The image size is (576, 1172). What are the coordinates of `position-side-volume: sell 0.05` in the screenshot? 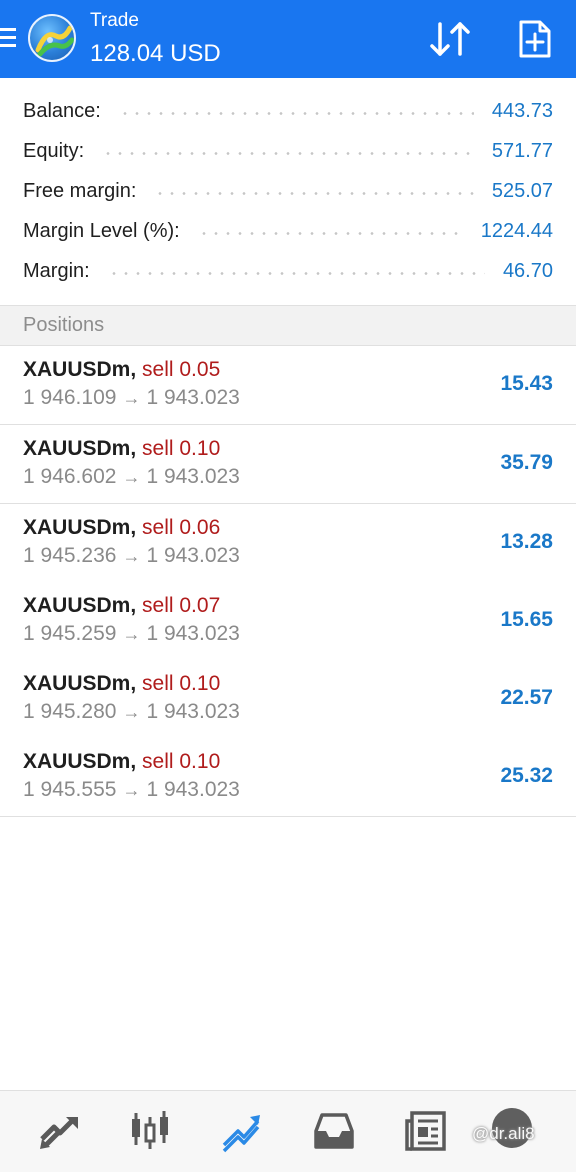 It's located at (181, 369).